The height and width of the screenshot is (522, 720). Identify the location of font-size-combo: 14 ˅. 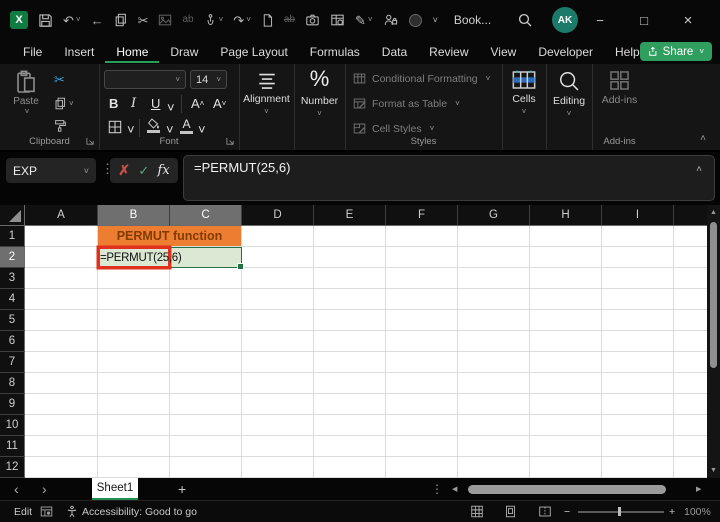
(208, 79).